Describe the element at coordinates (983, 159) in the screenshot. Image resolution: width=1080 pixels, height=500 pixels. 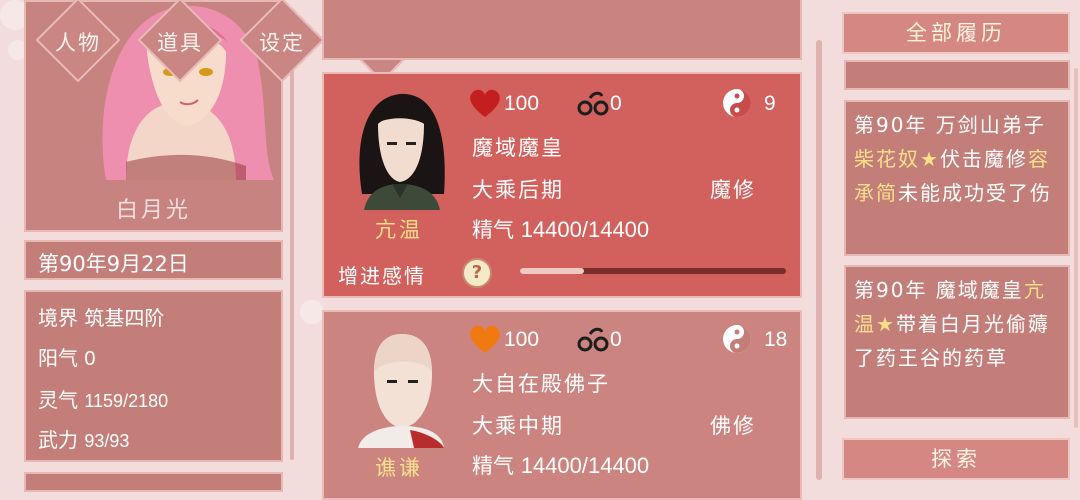
I see `history-text: 伏击魔修` at that location.